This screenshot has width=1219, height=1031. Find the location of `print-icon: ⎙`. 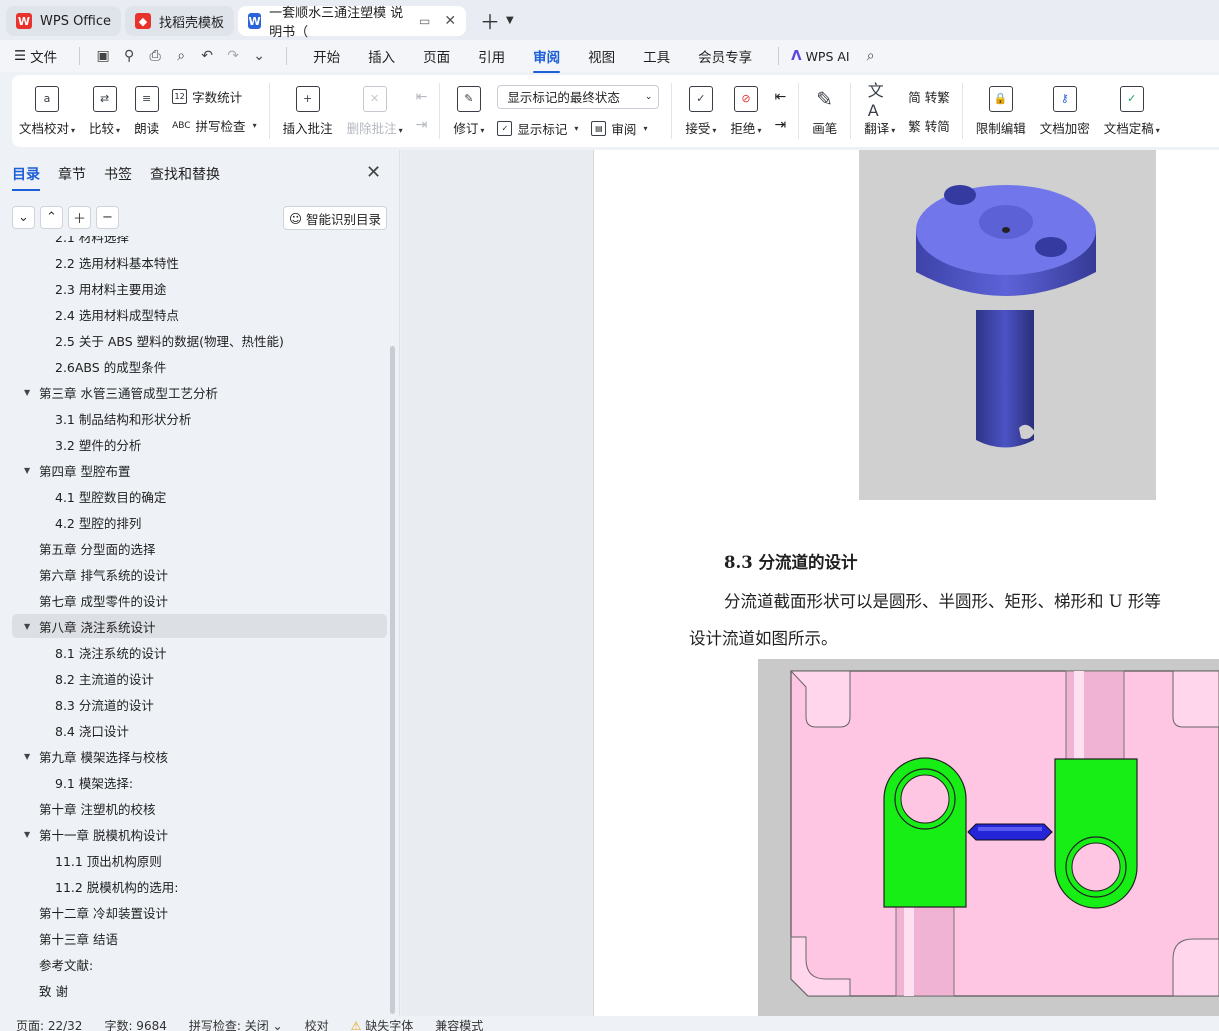

print-icon: ⎙ is located at coordinates (155, 56).